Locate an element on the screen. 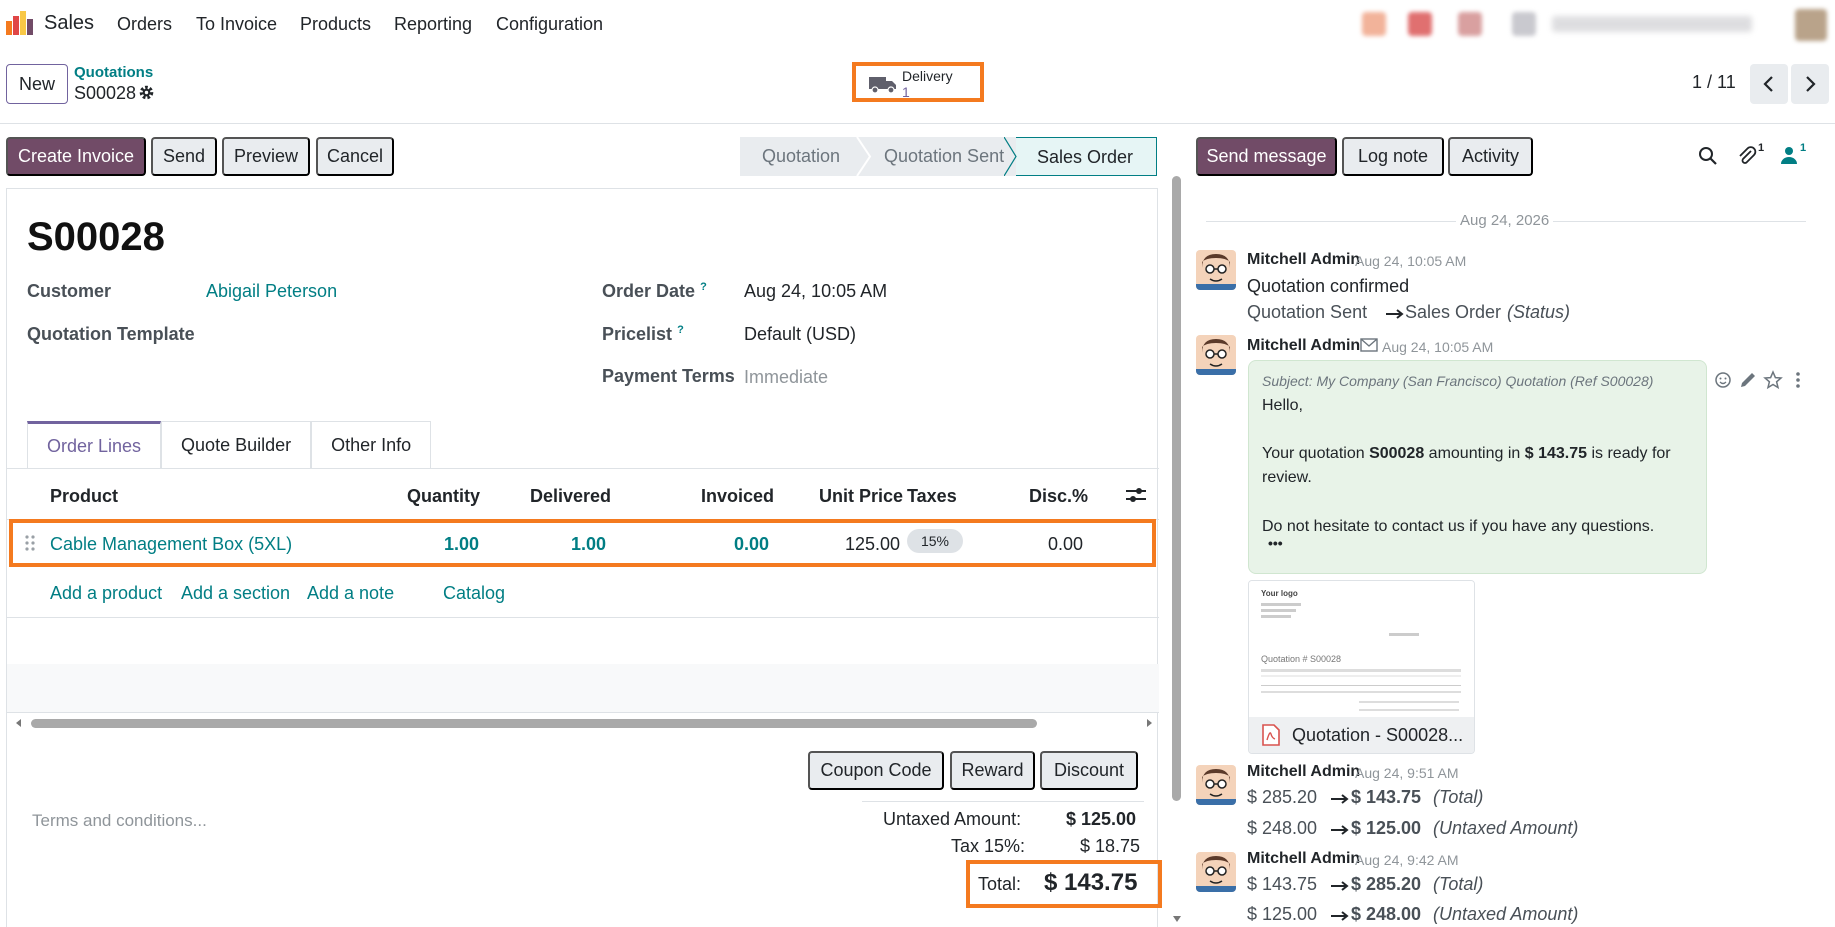 Image resolution: width=1835 pixels, height=927 pixels. horizontal-scrollbar is located at coordinates (584, 722).